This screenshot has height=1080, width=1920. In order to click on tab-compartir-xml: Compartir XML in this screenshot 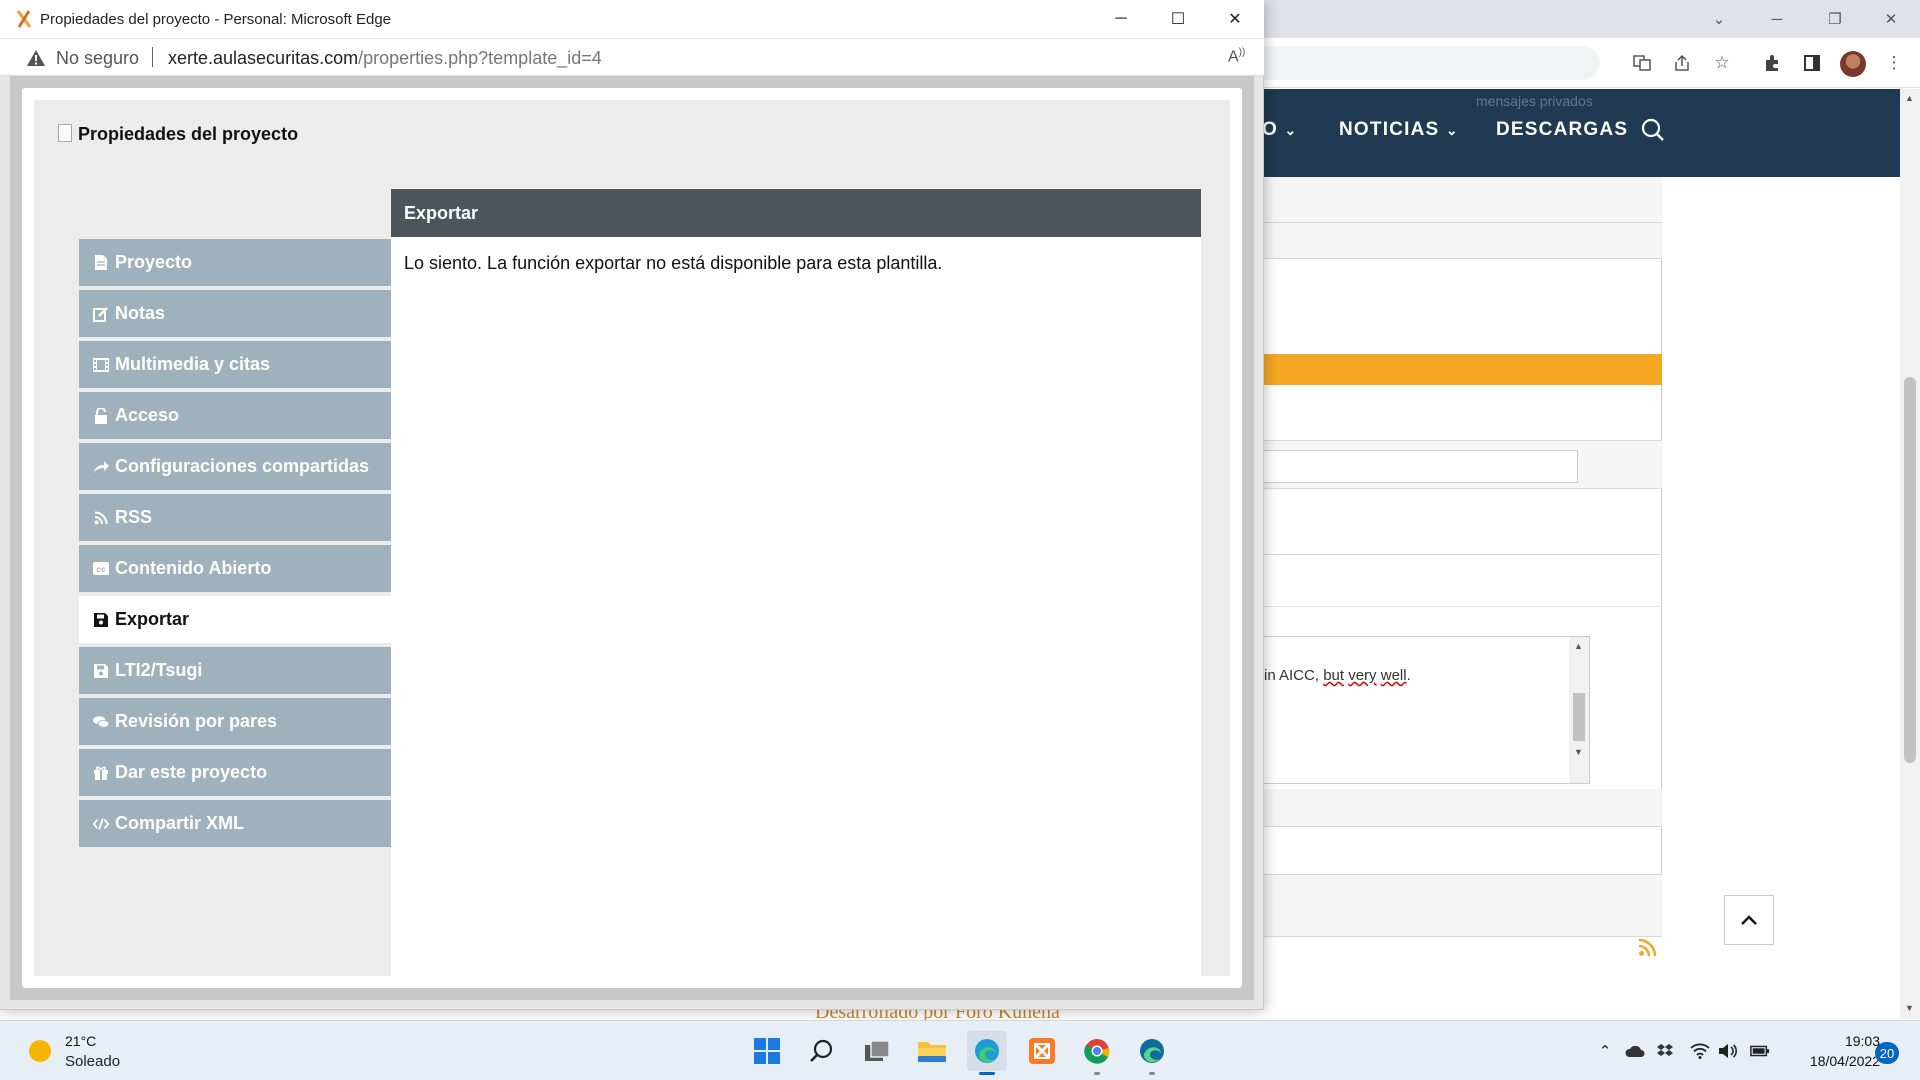, I will do `click(235, 823)`.